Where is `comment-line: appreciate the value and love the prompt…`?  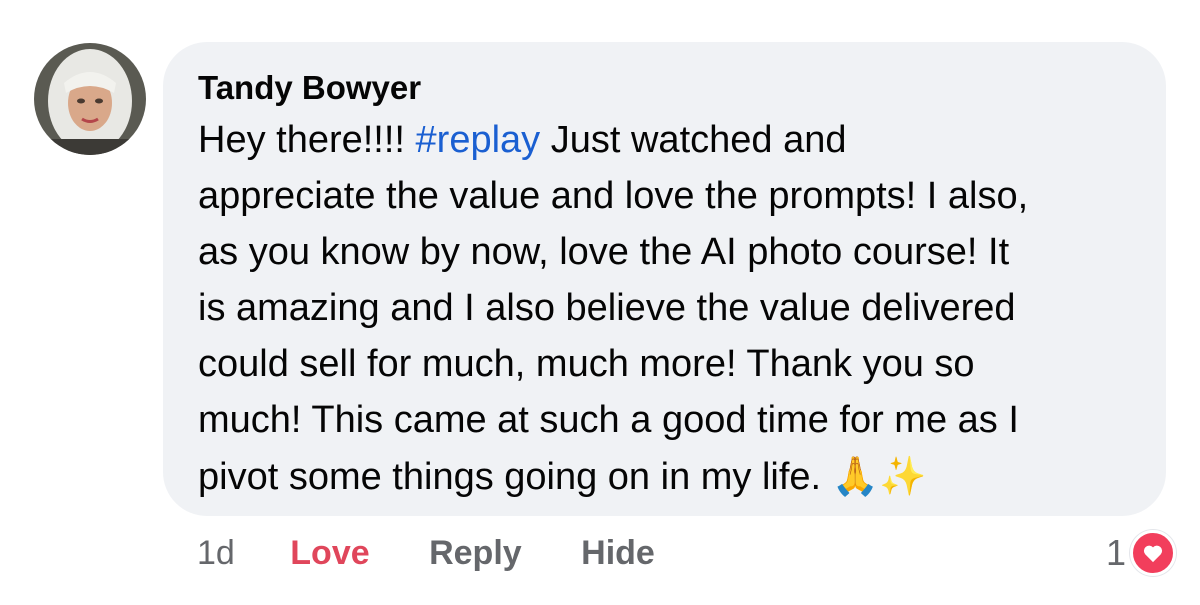
comment-line: appreciate the value and love the prompt… is located at coordinates (613, 196).